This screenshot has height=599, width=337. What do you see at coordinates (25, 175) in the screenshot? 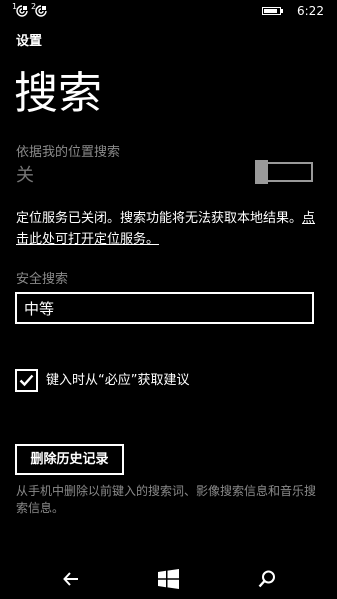
I see `location-search-value: 关` at bounding box center [25, 175].